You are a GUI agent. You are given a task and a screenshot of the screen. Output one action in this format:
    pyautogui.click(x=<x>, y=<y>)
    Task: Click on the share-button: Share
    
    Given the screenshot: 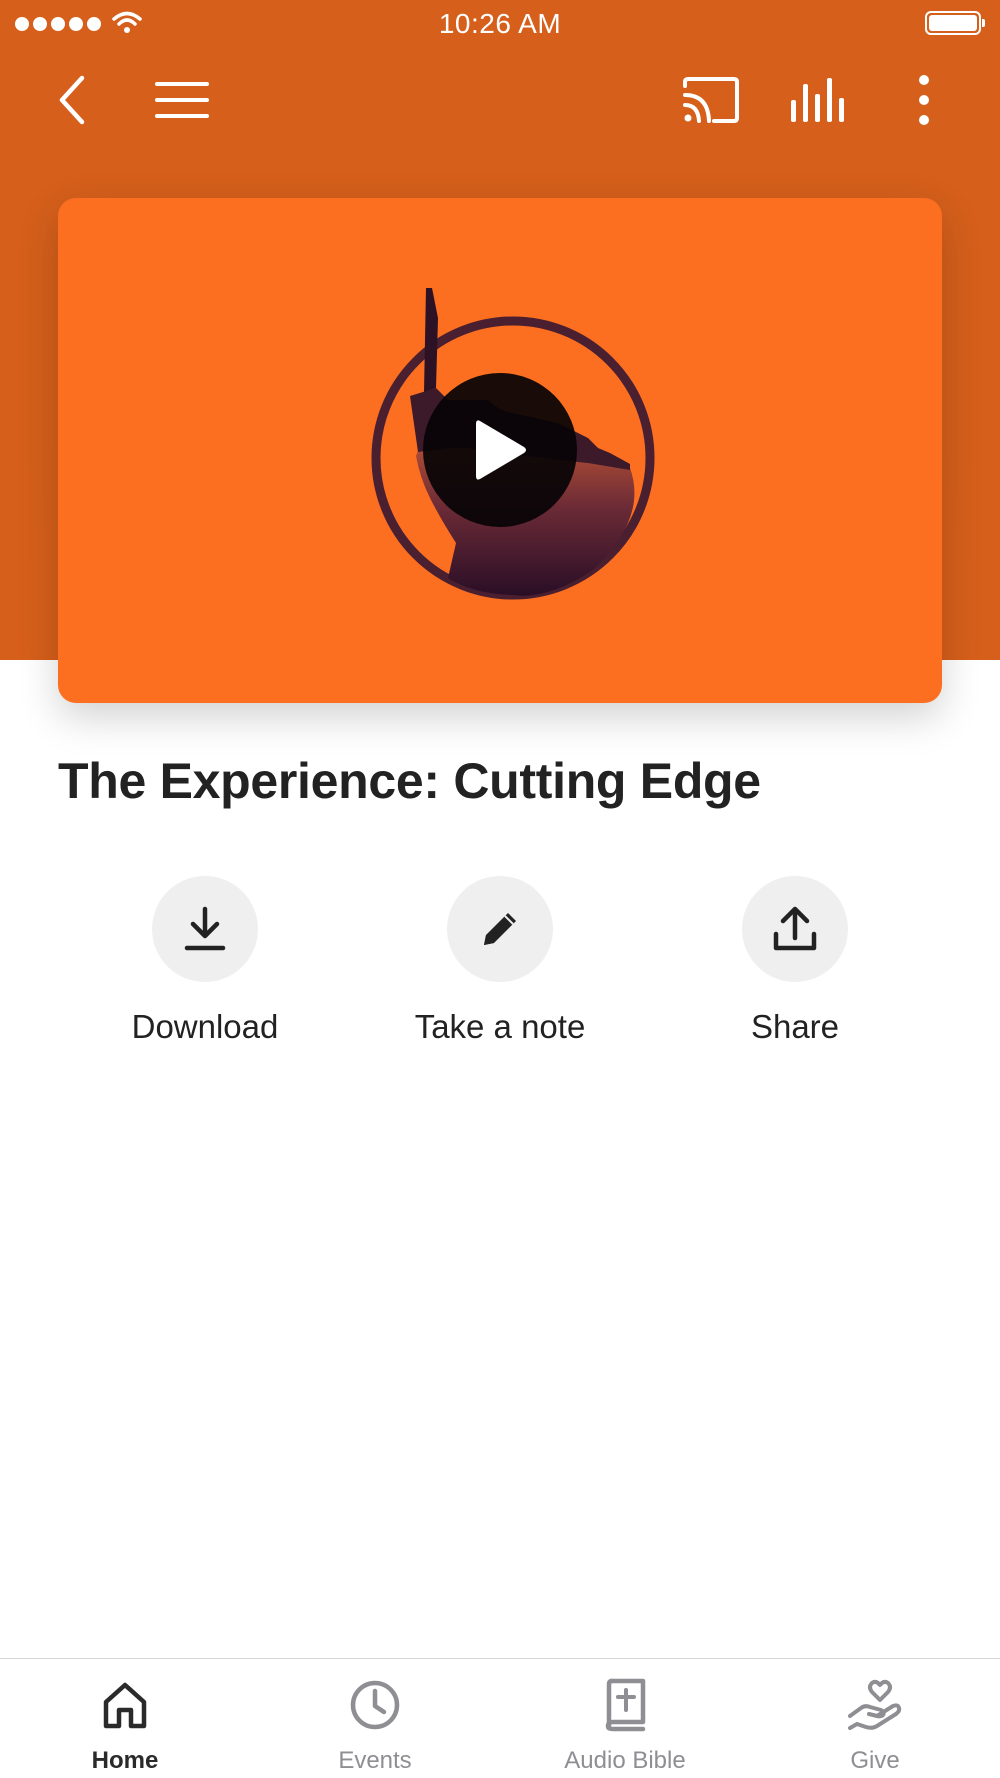 What is the action you would take?
    pyautogui.click(x=795, y=961)
    